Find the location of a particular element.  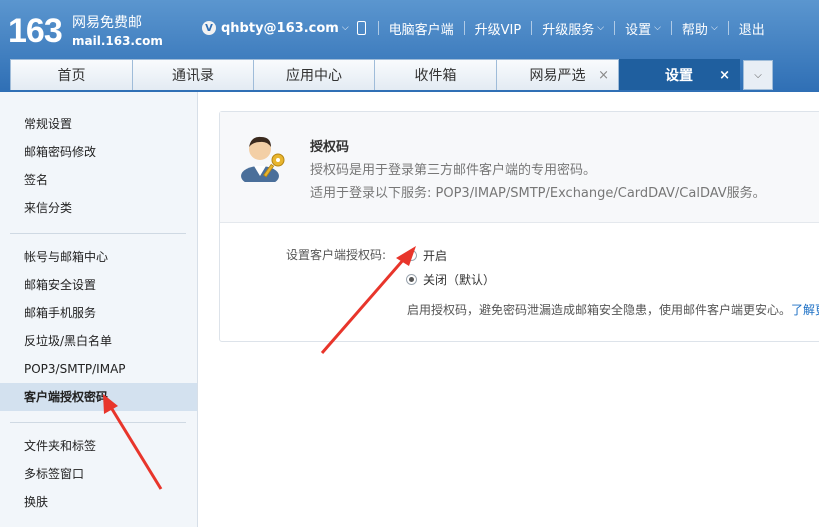

tab-label: 网易严选 is located at coordinates (557, 76).